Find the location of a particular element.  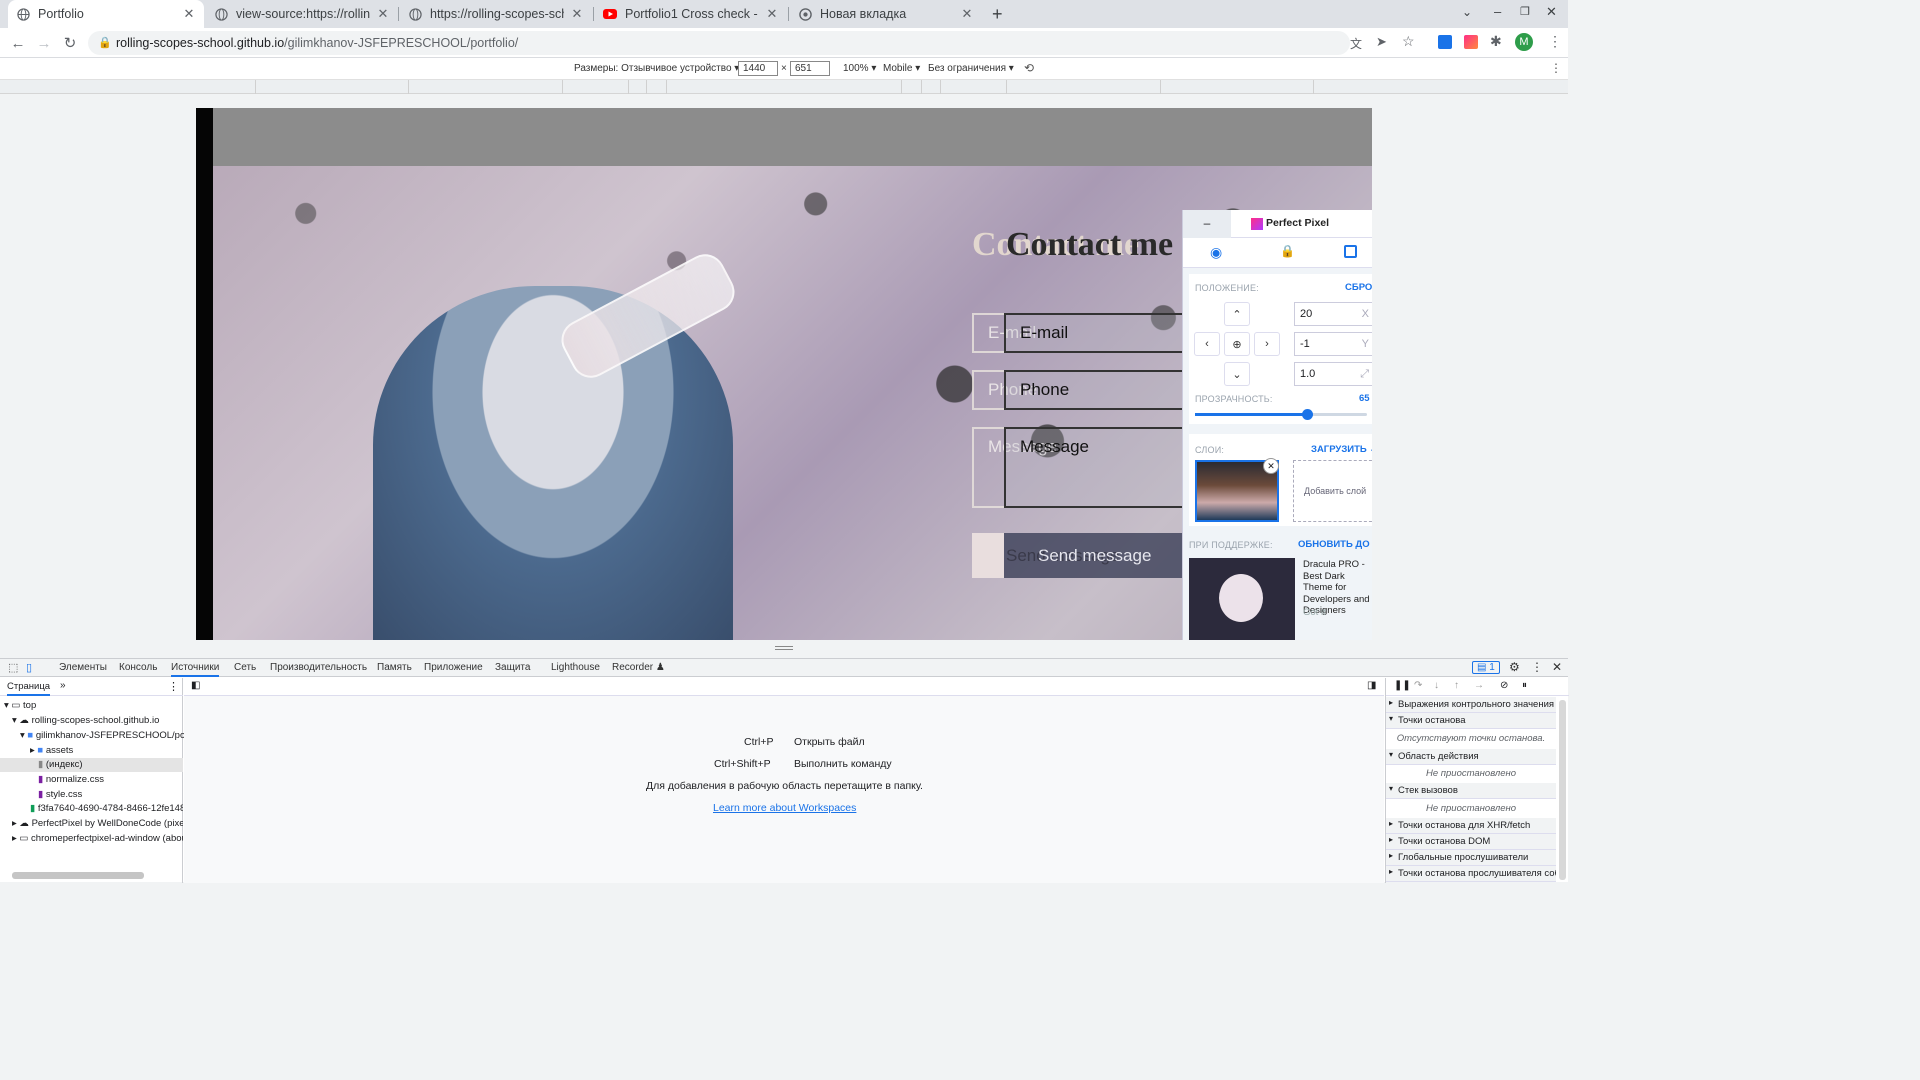

scale-input: 1.0 ⤢ is located at coordinates (1333, 374).